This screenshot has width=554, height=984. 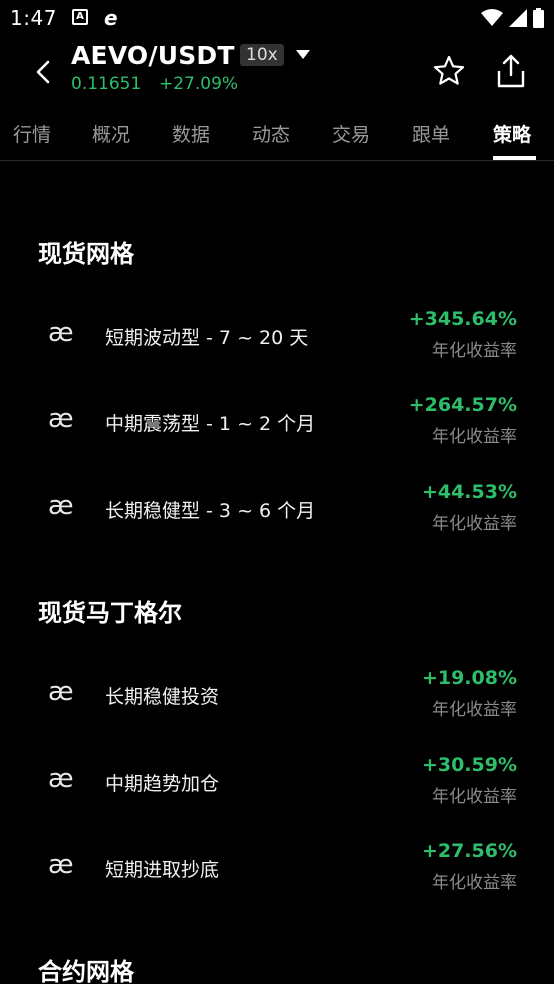 What do you see at coordinates (271, 133) in the screenshot?
I see `tab-news: 动态` at bounding box center [271, 133].